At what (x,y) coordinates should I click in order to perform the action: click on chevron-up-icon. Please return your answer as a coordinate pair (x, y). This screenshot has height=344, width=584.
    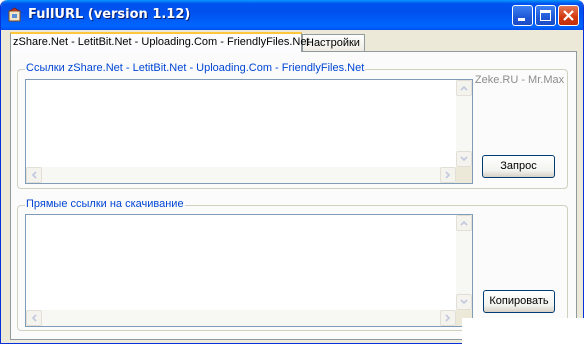
    Looking at the image, I should click on (464, 223).